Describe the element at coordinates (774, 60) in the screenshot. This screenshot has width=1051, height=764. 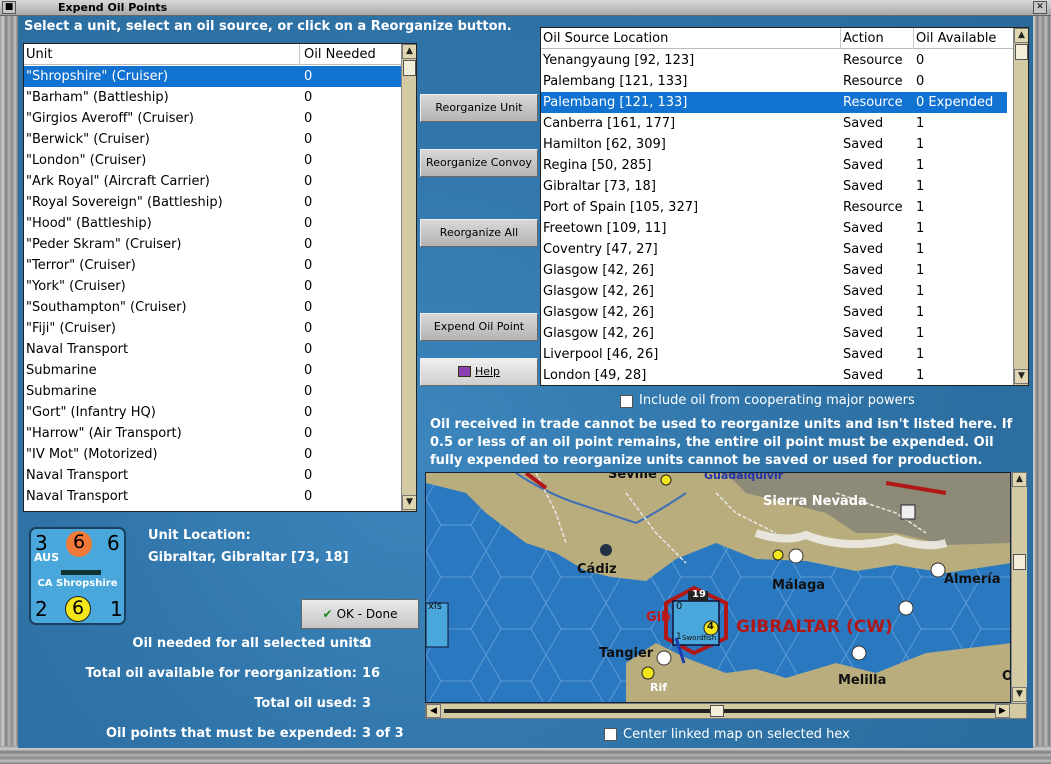
I see `oil-source-row: Yenangyaung [92, 123] Resource 0` at that location.